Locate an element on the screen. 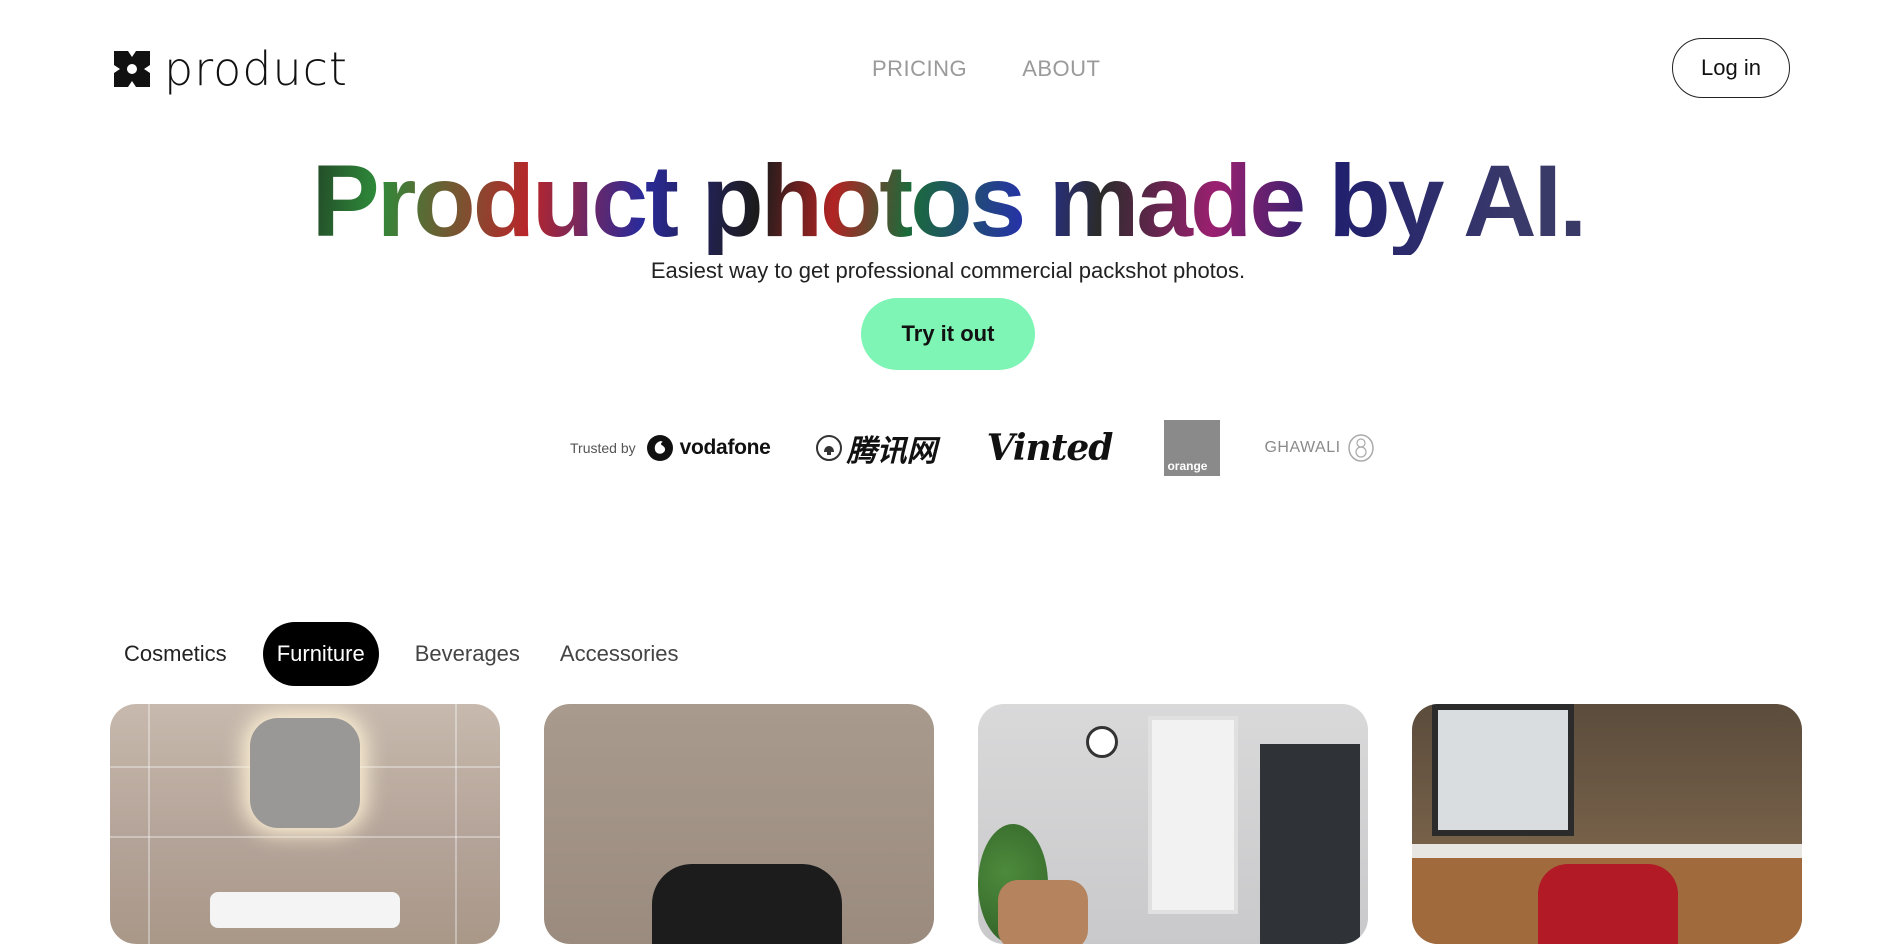  pillow is located at coordinates (747, 904).